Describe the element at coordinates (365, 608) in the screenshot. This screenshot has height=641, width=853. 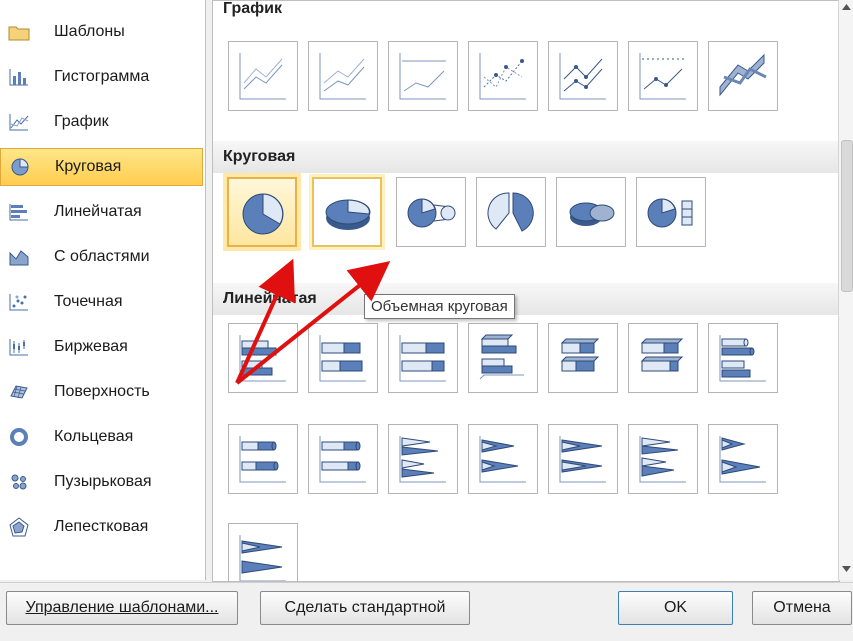
I see `set-default-button: Сделать стандартной` at that location.